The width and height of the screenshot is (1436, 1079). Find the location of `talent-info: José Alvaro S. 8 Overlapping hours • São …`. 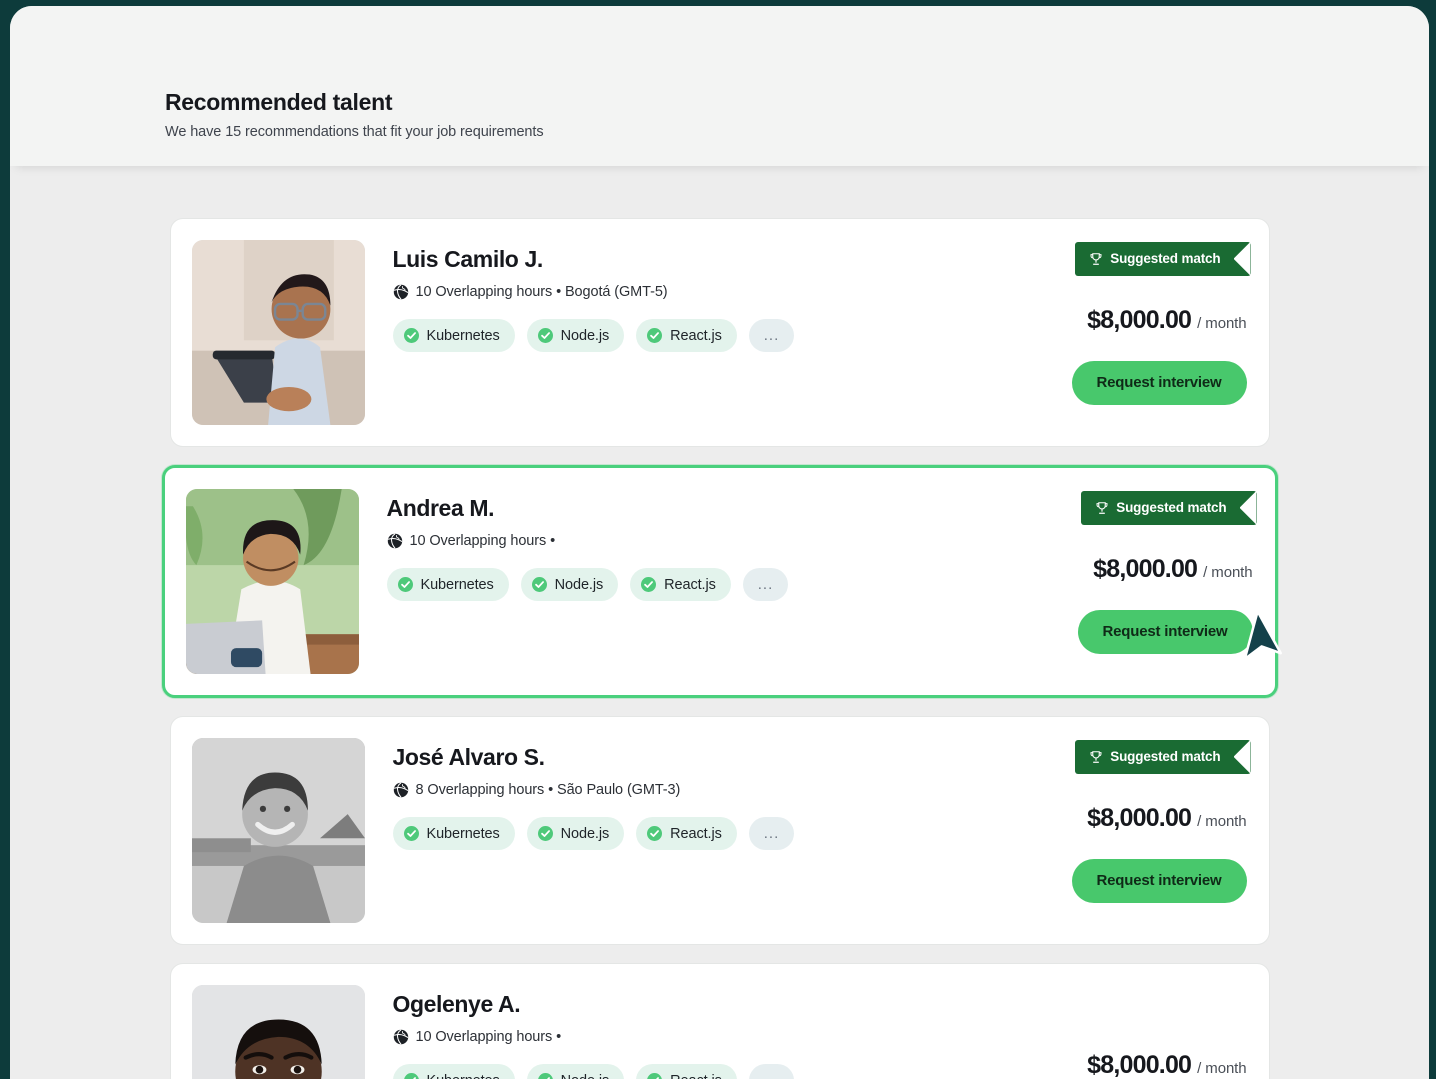

talent-info: José Alvaro S. 8 Overlapping hours • São … is located at coordinates (686, 794).